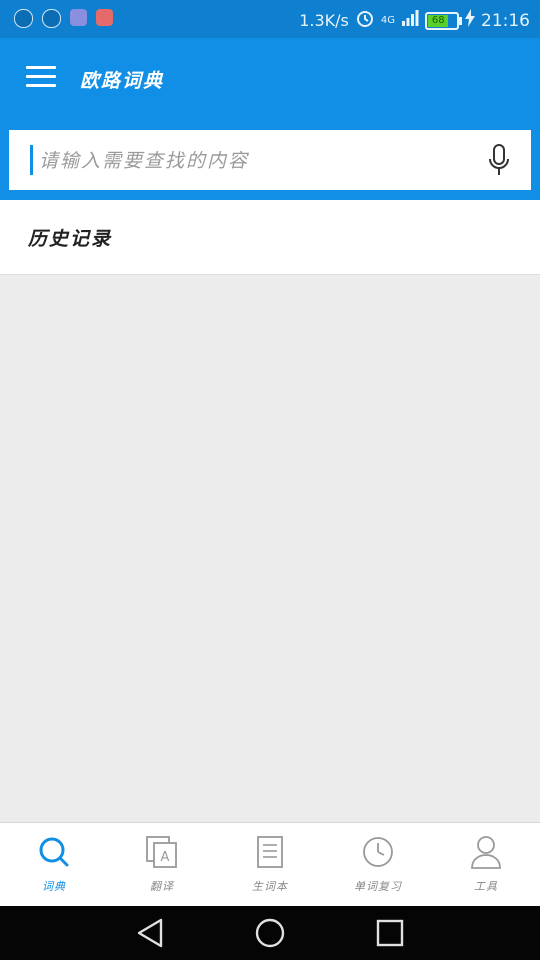  I want to click on tab-review: 单词复习, so click(378, 865).